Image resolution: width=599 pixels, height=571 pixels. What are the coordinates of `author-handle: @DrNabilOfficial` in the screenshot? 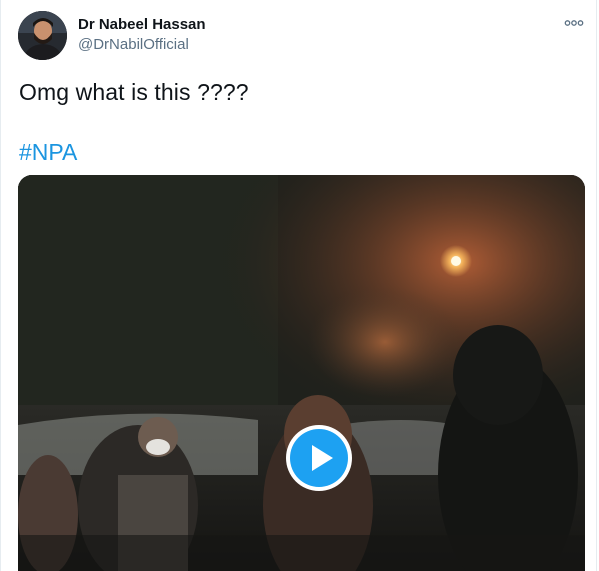 It's located at (133, 44).